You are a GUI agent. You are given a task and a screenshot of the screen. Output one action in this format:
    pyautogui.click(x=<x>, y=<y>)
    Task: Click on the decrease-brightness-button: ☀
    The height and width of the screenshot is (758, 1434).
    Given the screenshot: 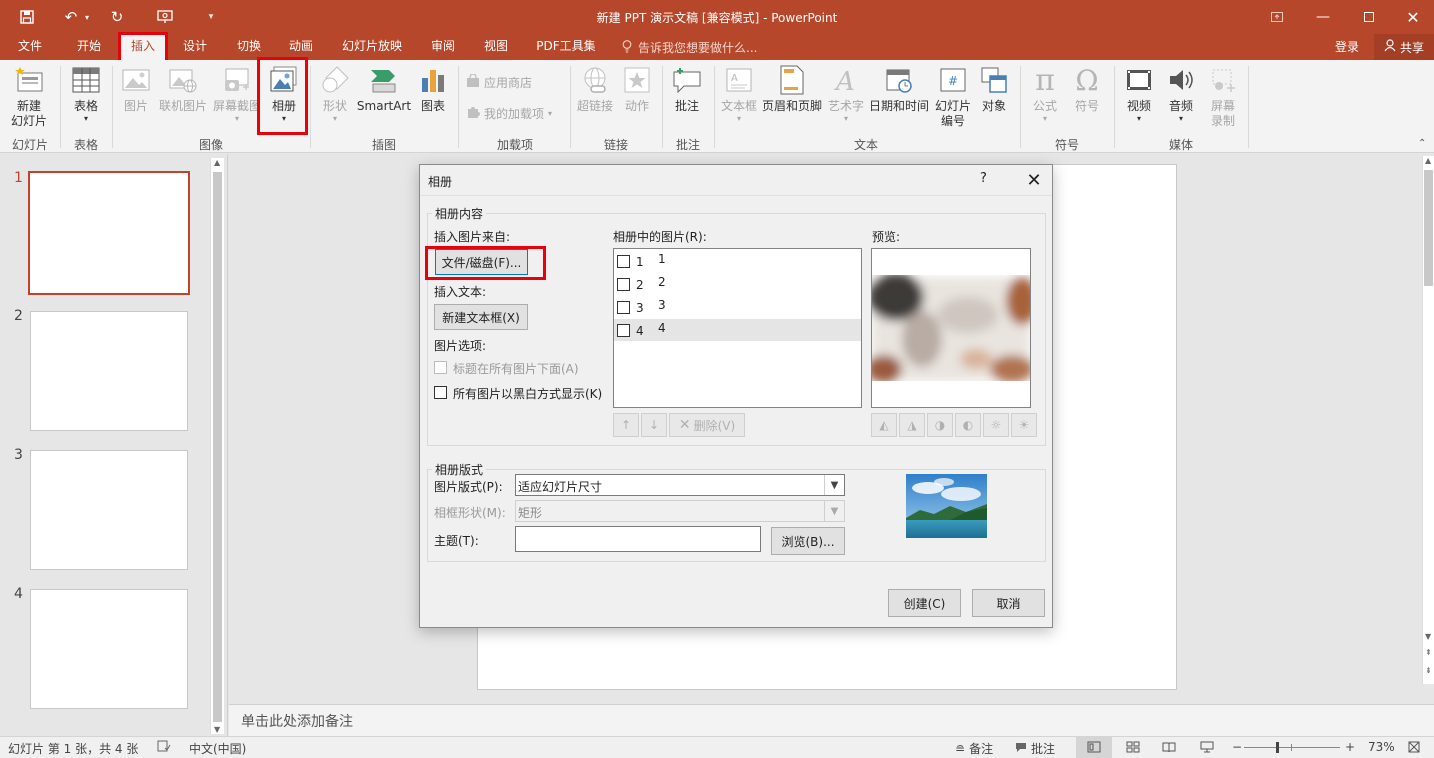 What is the action you would take?
    pyautogui.click(x=1024, y=425)
    